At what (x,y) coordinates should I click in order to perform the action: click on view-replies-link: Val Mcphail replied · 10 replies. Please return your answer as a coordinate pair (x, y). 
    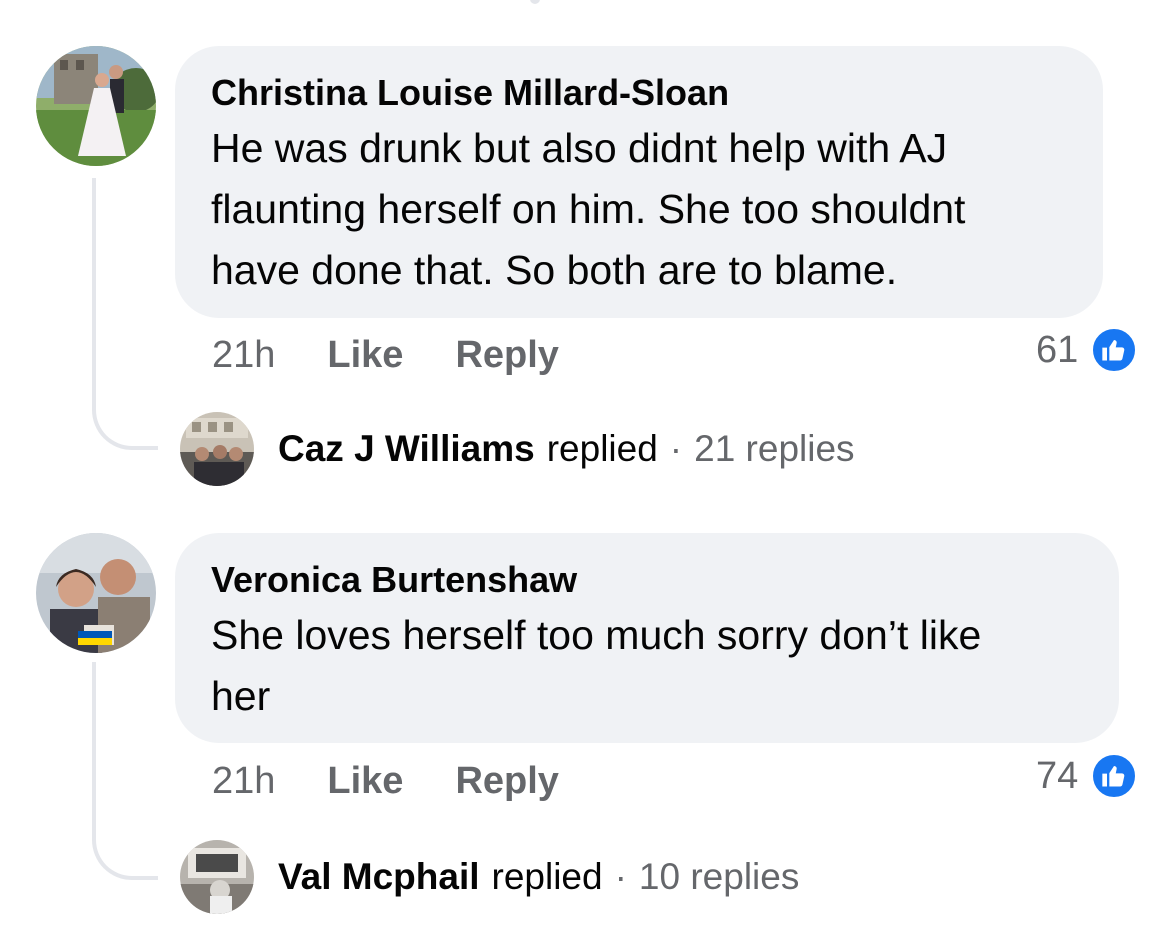
    Looking at the image, I should click on (538, 877).